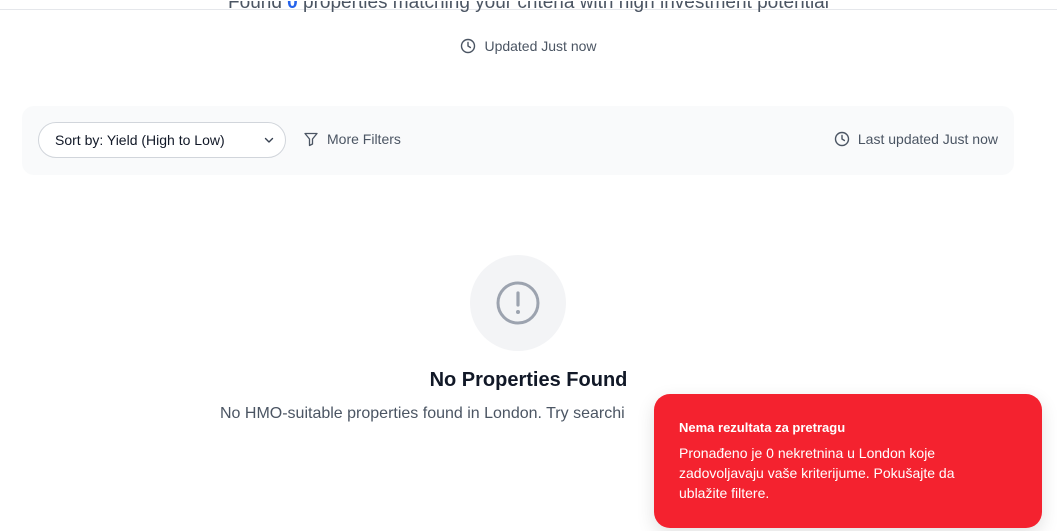 This screenshot has width=1057, height=531. I want to click on summary-prefix: Found, so click(255, 6).